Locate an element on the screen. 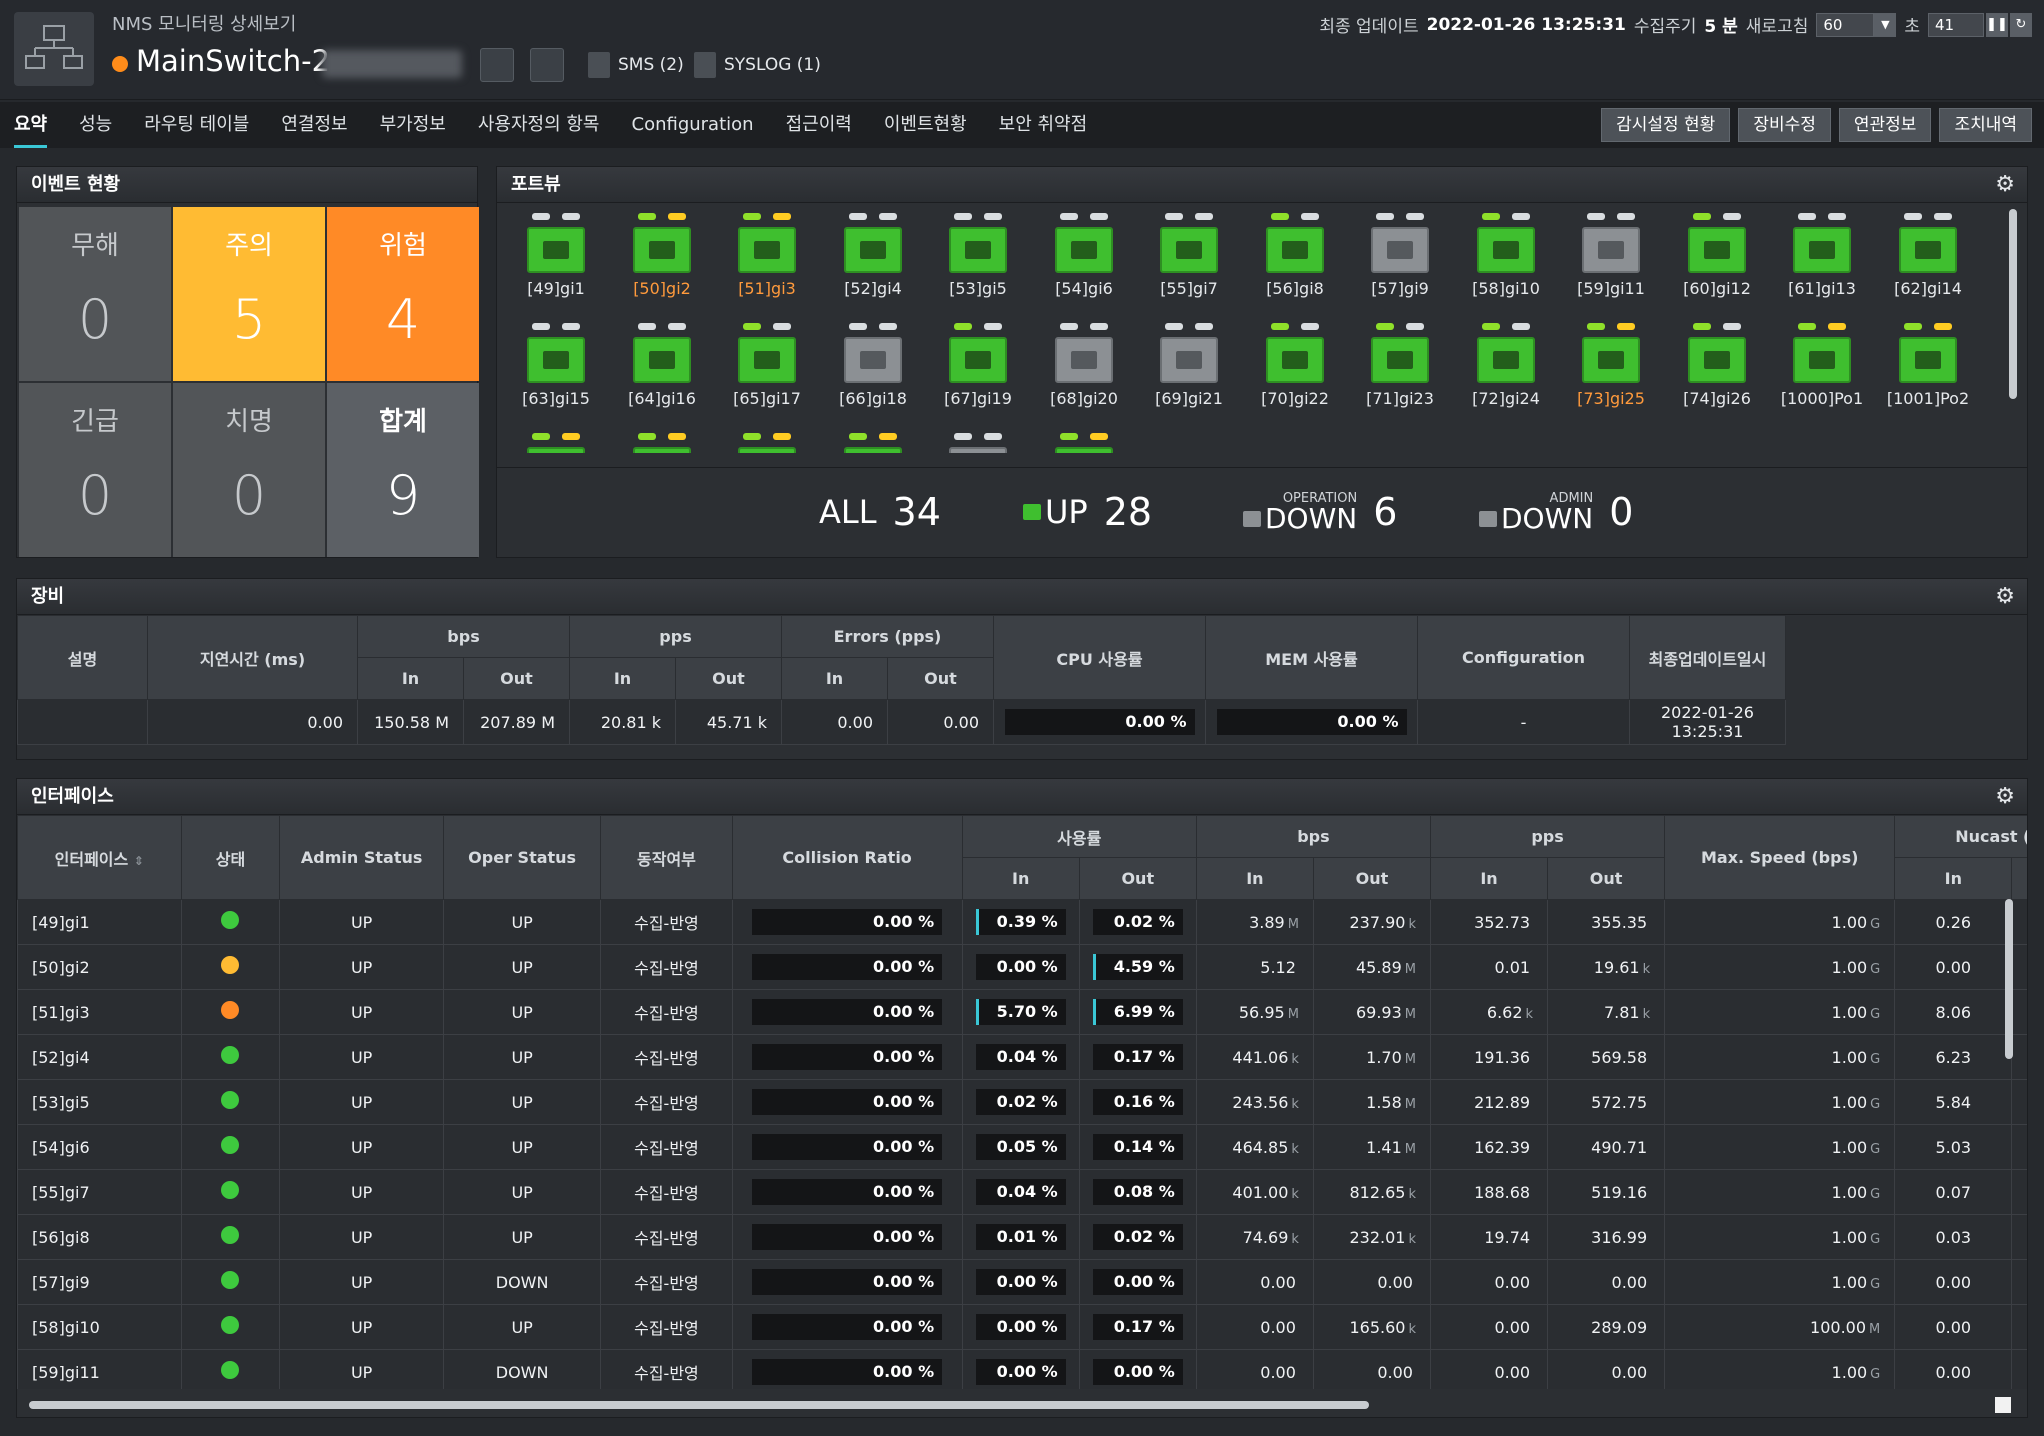 Image resolution: width=2044 pixels, height=1436 pixels. port-item: [52]gi4 is located at coordinates (873, 255).